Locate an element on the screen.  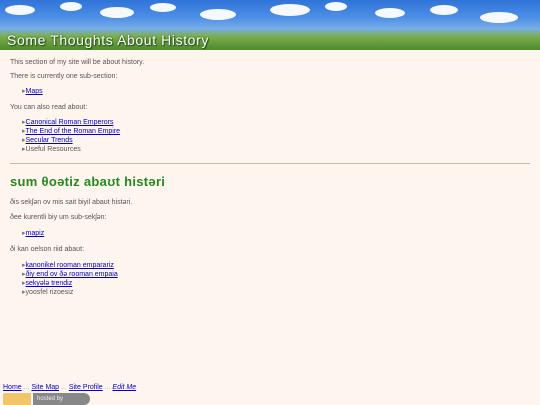
phonetic-subsection-list: ▸mapiz is located at coordinates (270, 233).